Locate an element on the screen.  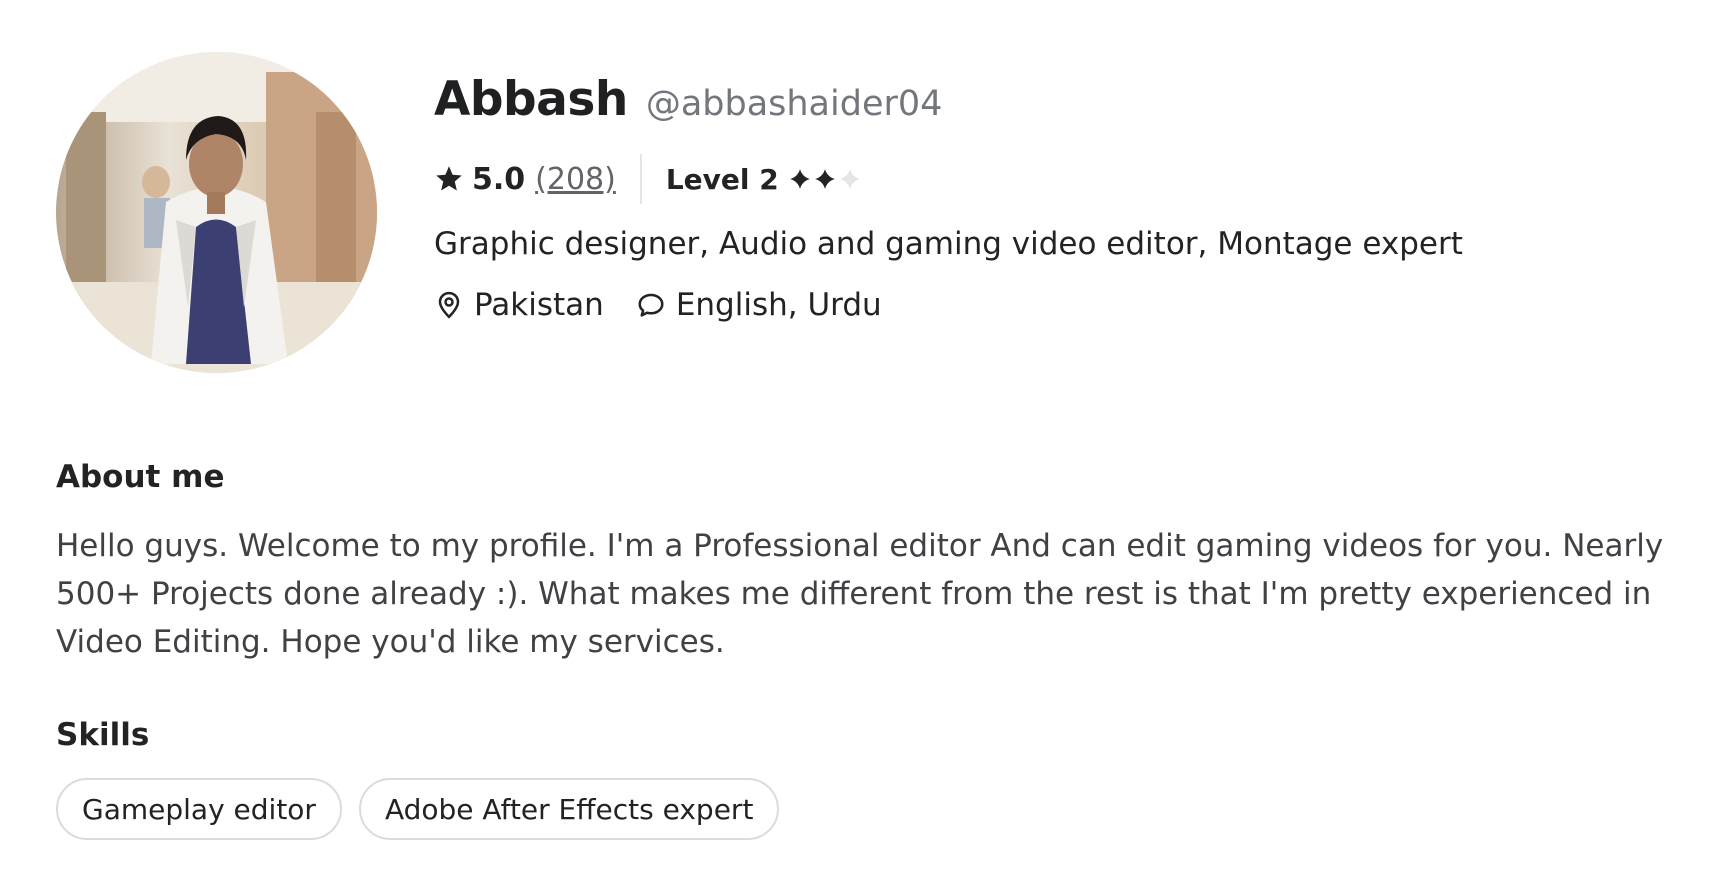
display-name: Abbash is located at coordinates (531, 99).